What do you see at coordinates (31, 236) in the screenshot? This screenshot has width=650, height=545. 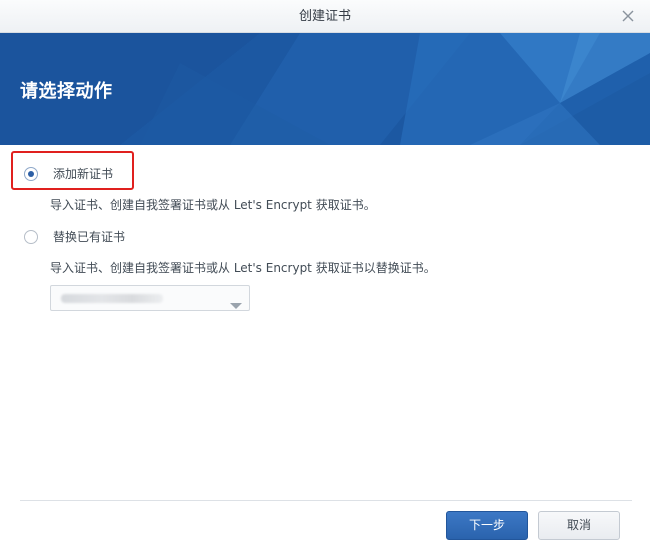 I see `radio-replace-existing` at bounding box center [31, 236].